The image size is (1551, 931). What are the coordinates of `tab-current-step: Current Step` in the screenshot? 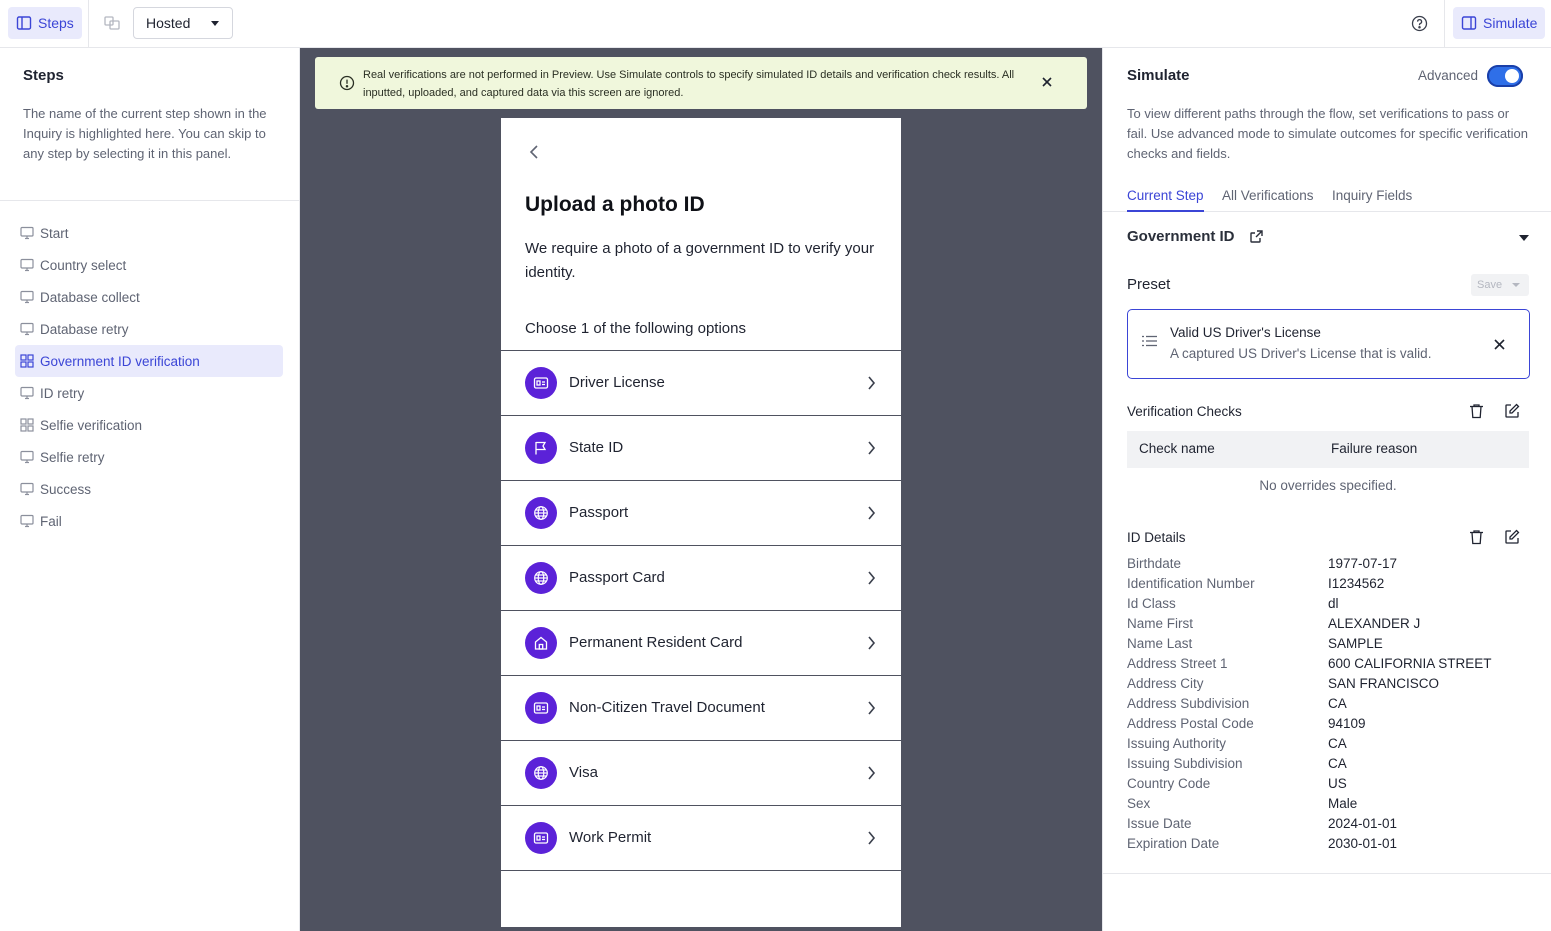 It's located at (1165, 200).